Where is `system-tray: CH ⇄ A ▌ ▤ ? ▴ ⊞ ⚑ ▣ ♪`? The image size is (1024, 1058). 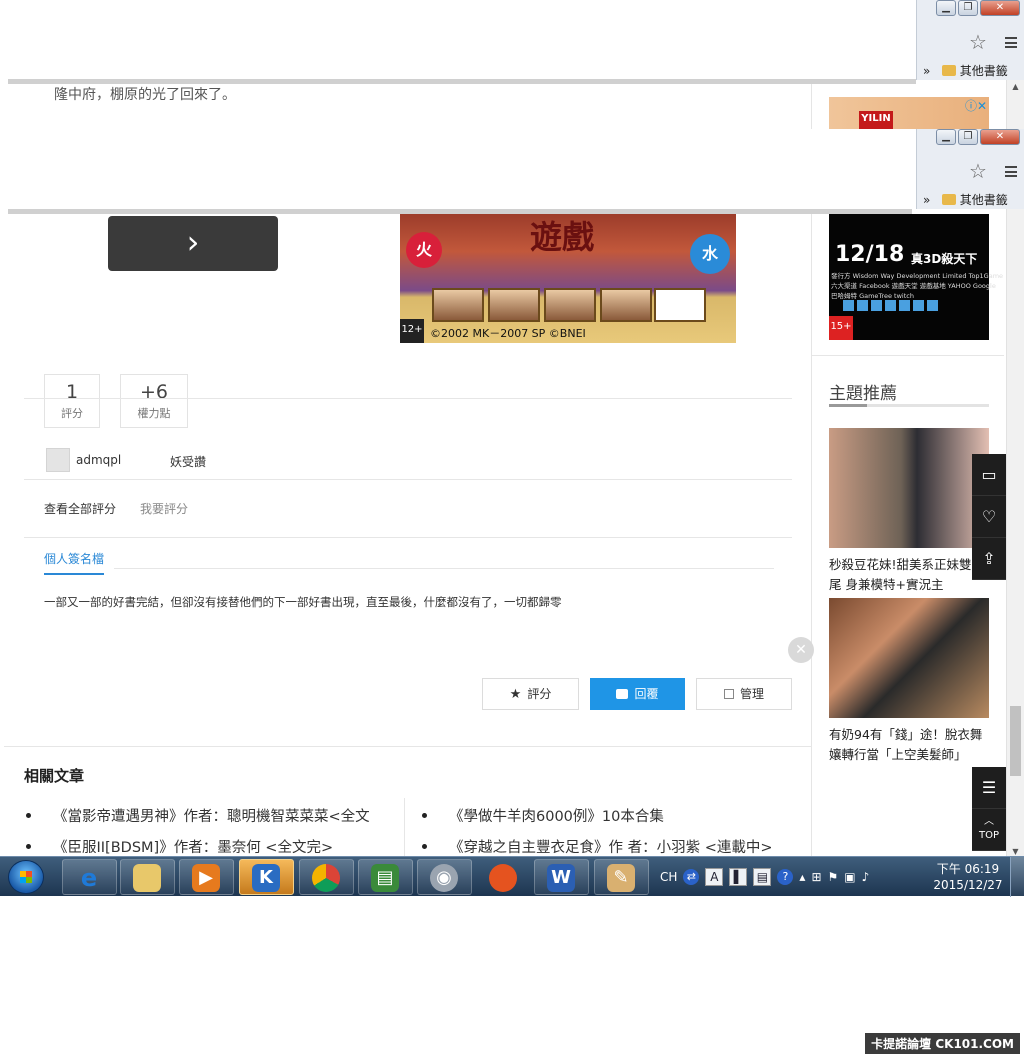
system-tray: CH ⇄ A ▌ ▤ ? ▴ ⊞ ⚑ ▣ ♪ is located at coordinates (764, 877).